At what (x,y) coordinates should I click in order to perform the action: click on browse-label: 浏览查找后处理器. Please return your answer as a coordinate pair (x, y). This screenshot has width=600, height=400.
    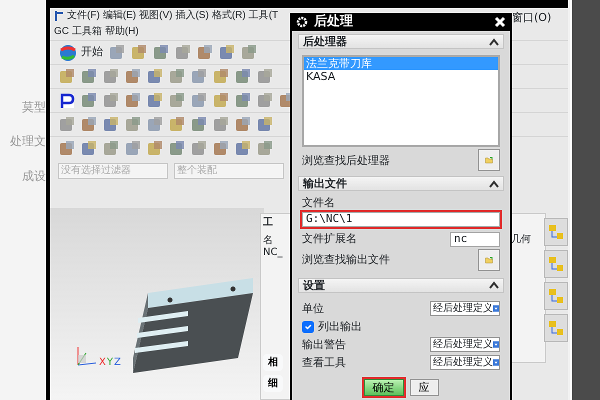
    Looking at the image, I should click on (346, 160).